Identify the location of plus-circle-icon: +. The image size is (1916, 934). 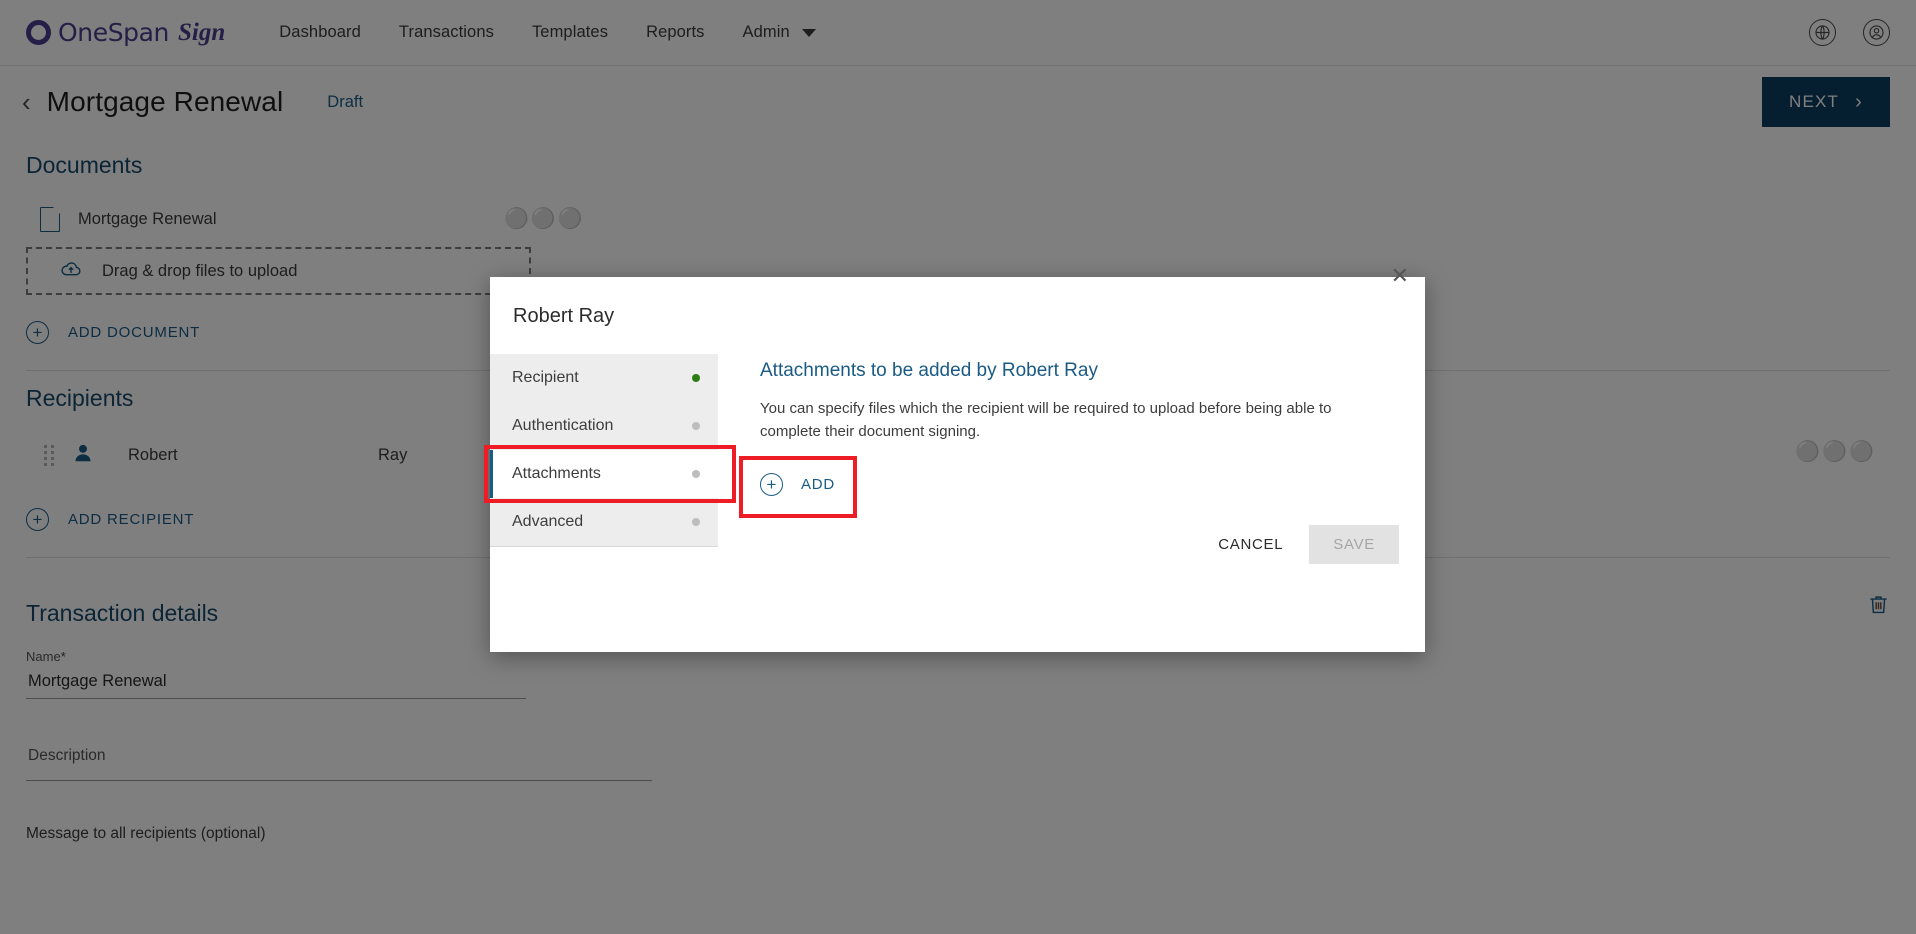
(771, 484).